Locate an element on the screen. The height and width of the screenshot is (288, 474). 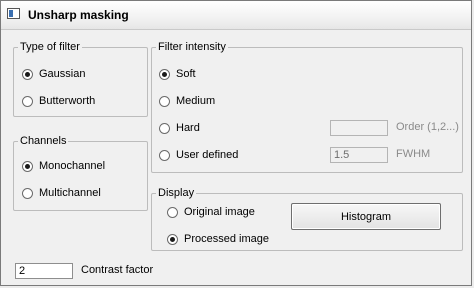
type-of-filter-legend: Type of filter is located at coordinates (50, 47).